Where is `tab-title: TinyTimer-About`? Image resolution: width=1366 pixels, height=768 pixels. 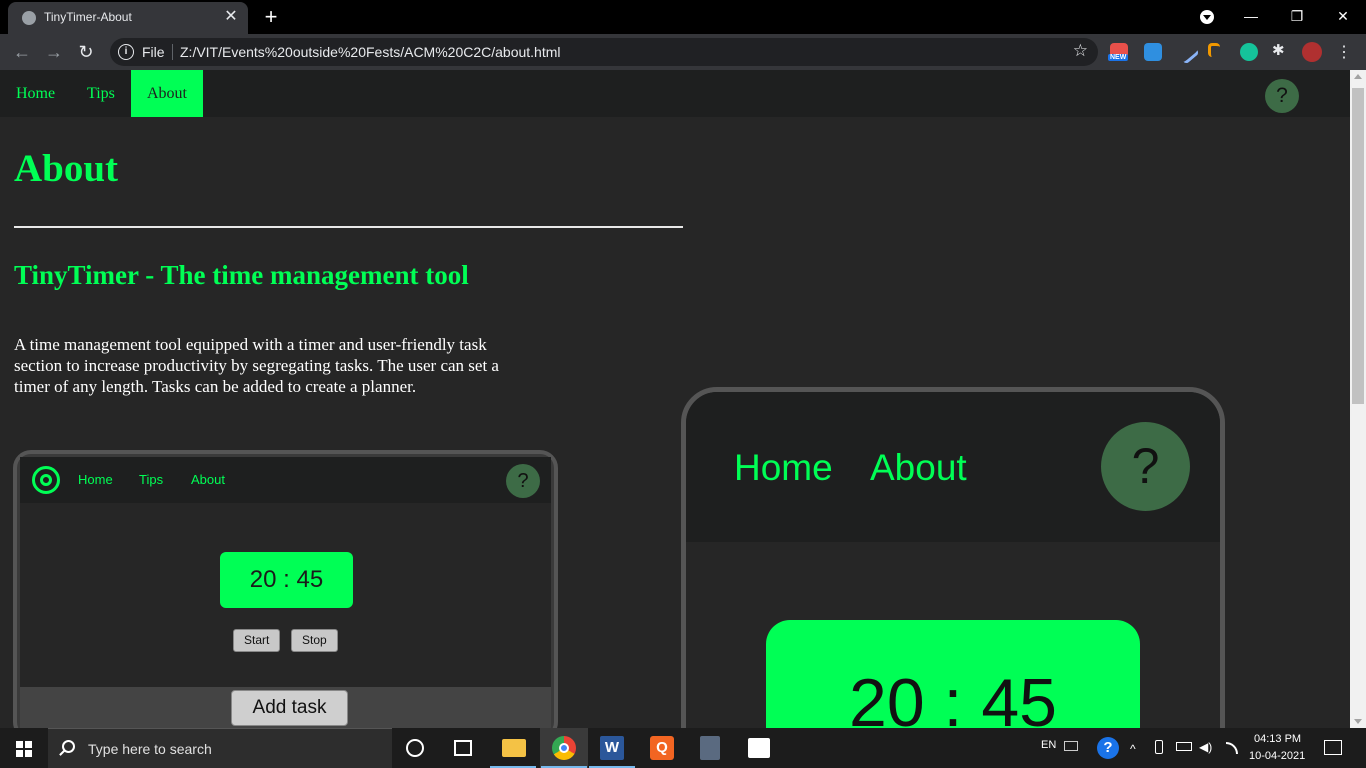 tab-title: TinyTimer-About is located at coordinates (88, 17).